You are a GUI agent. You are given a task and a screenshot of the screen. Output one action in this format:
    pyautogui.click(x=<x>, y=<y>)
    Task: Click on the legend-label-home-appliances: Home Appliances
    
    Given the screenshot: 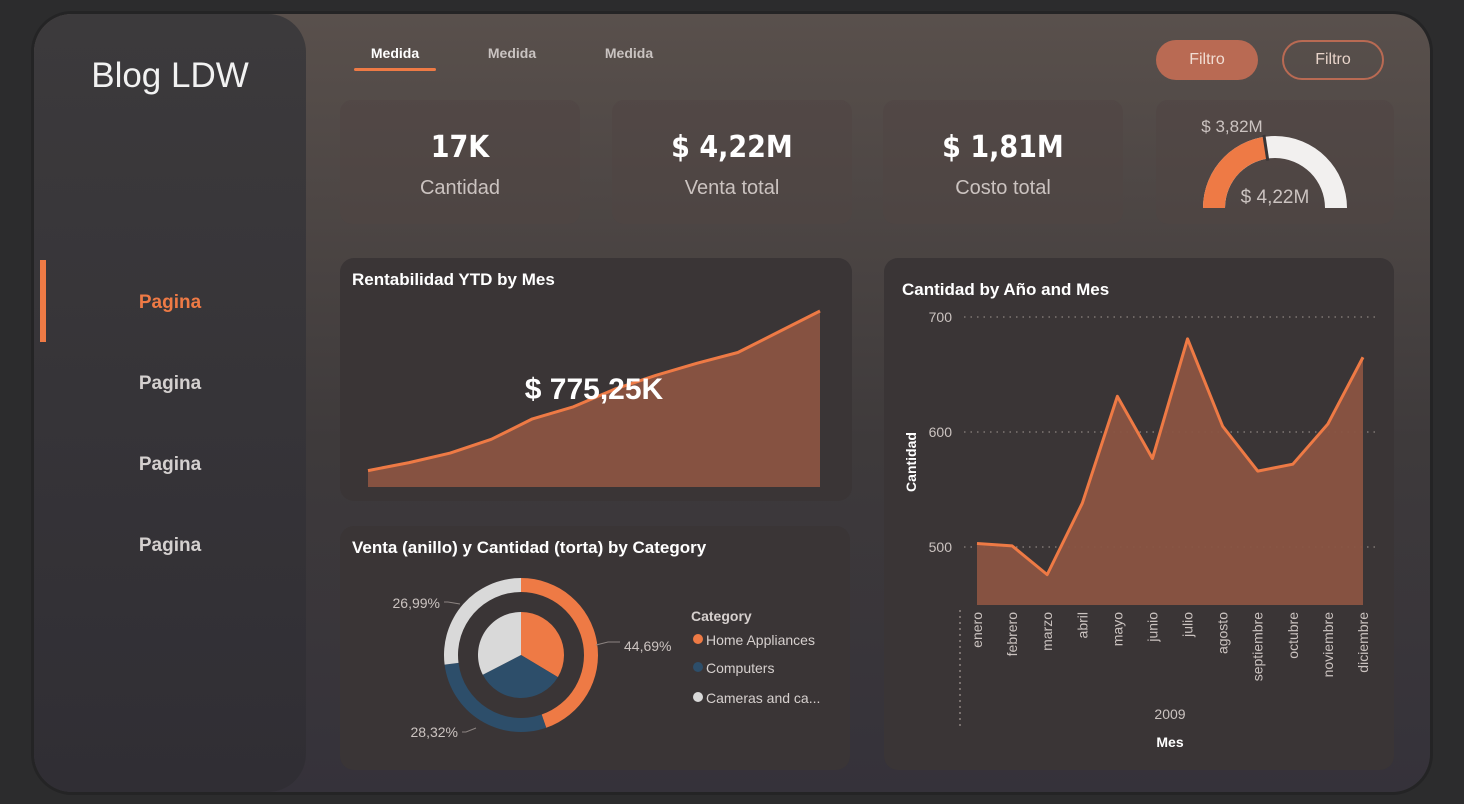 What is the action you would take?
    pyautogui.click(x=760, y=640)
    